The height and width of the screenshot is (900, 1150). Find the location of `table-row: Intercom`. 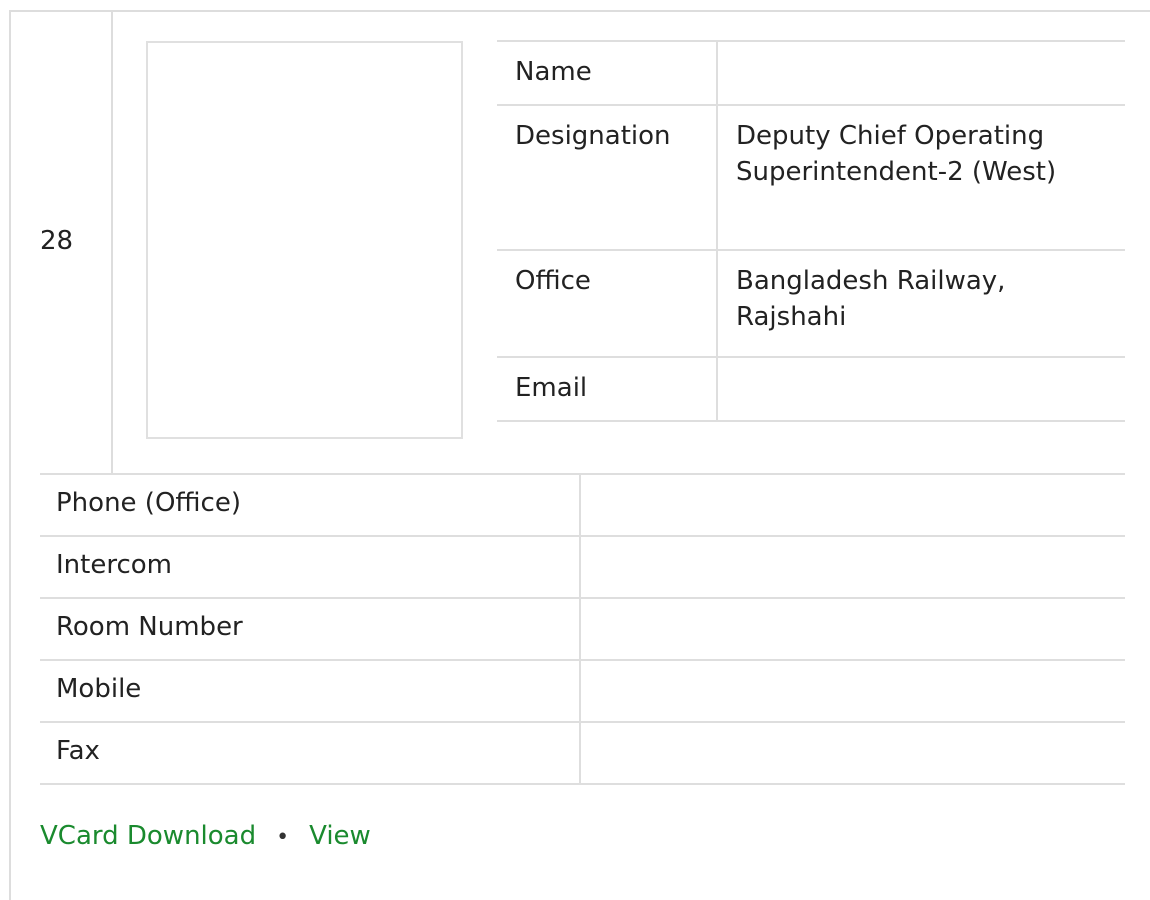

table-row: Intercom is located at coordinates (582, 567).